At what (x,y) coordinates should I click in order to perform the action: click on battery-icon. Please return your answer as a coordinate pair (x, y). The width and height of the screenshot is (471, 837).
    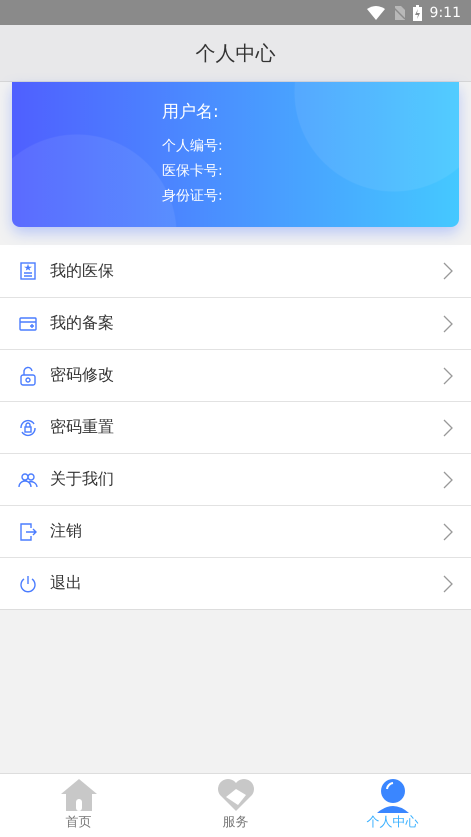
    Looking at the image, I should click on (417, 12).